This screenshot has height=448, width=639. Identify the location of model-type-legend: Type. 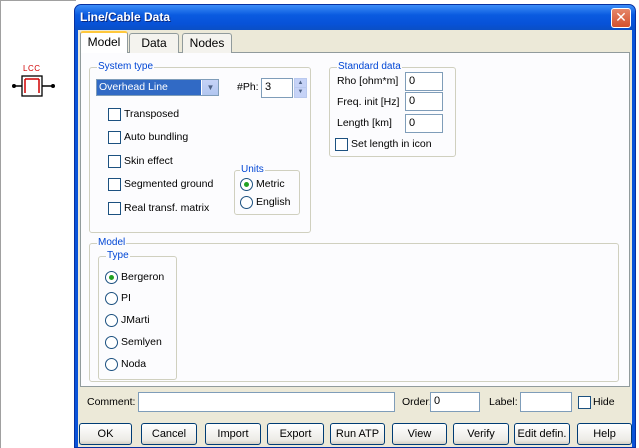
(118, 255).